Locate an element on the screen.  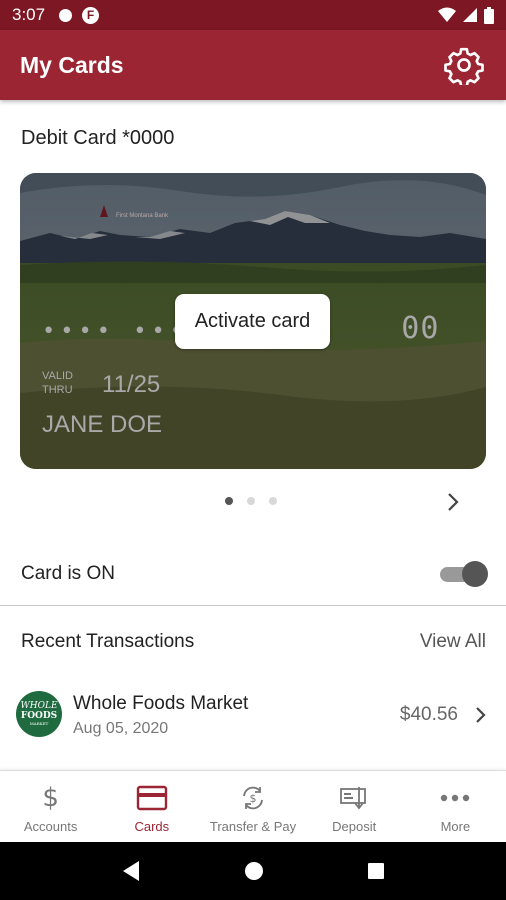
back-icon is located at coordinates (131, 871).